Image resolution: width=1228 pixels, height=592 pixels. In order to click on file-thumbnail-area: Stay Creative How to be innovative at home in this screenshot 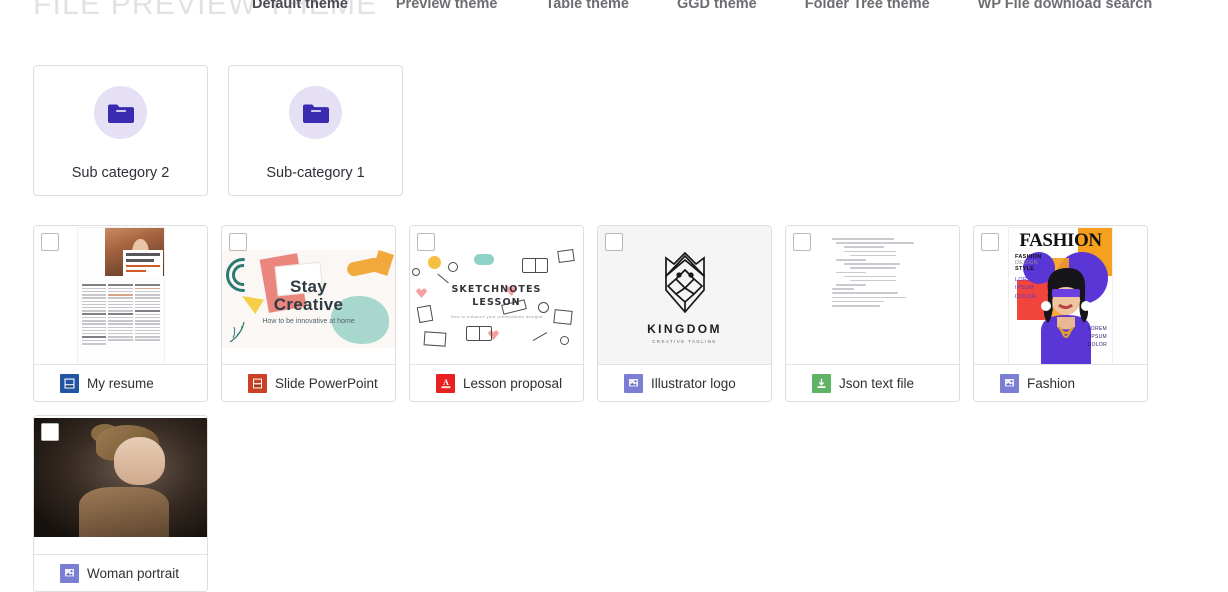, I will do `click(308, 295)`.